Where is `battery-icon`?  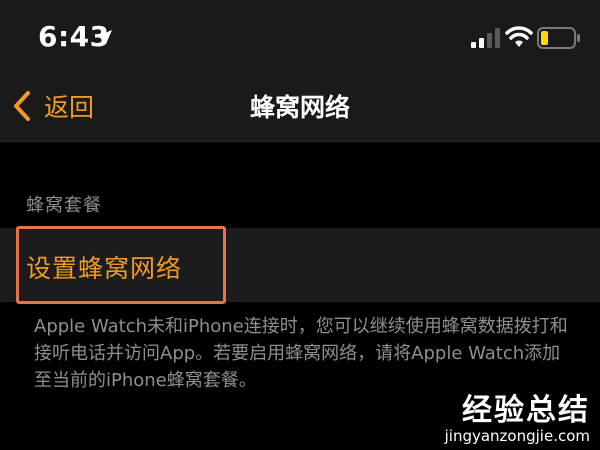 battery-icon is located at coordinates (558, 38).